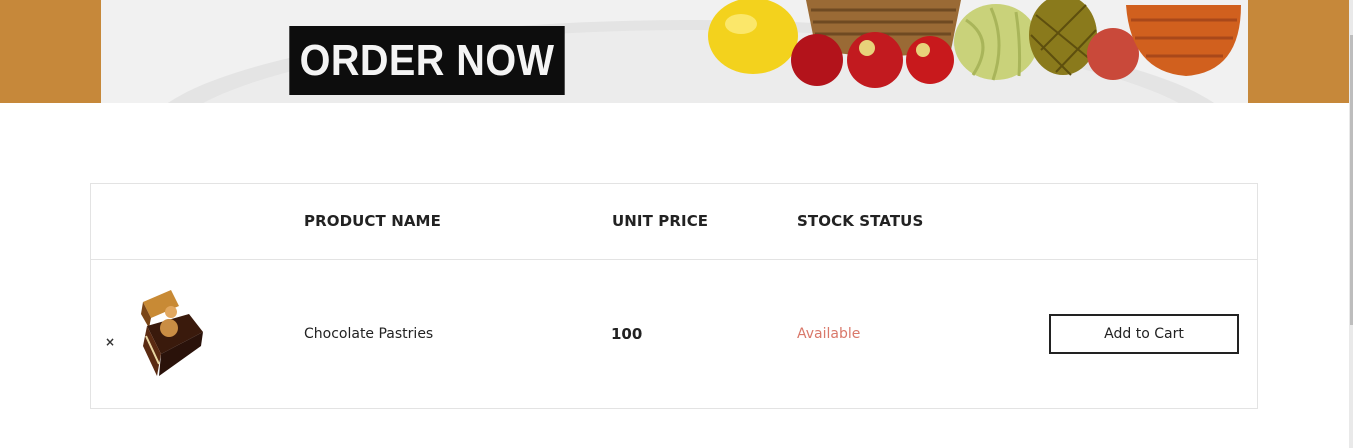  I want to click on column-header-stock-status: STOCK STATUS, so click(860, 221).